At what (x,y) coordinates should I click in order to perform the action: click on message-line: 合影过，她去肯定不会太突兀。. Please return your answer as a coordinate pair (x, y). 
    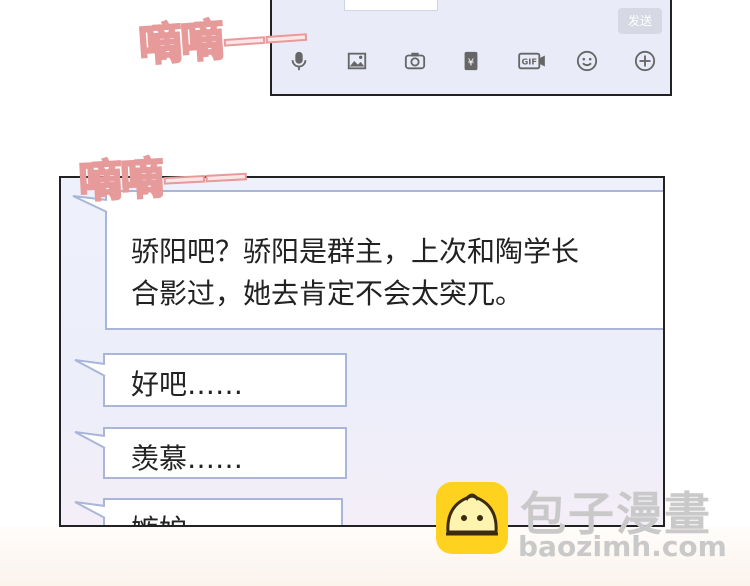
    Looking at the image, I should click on (327, 293).